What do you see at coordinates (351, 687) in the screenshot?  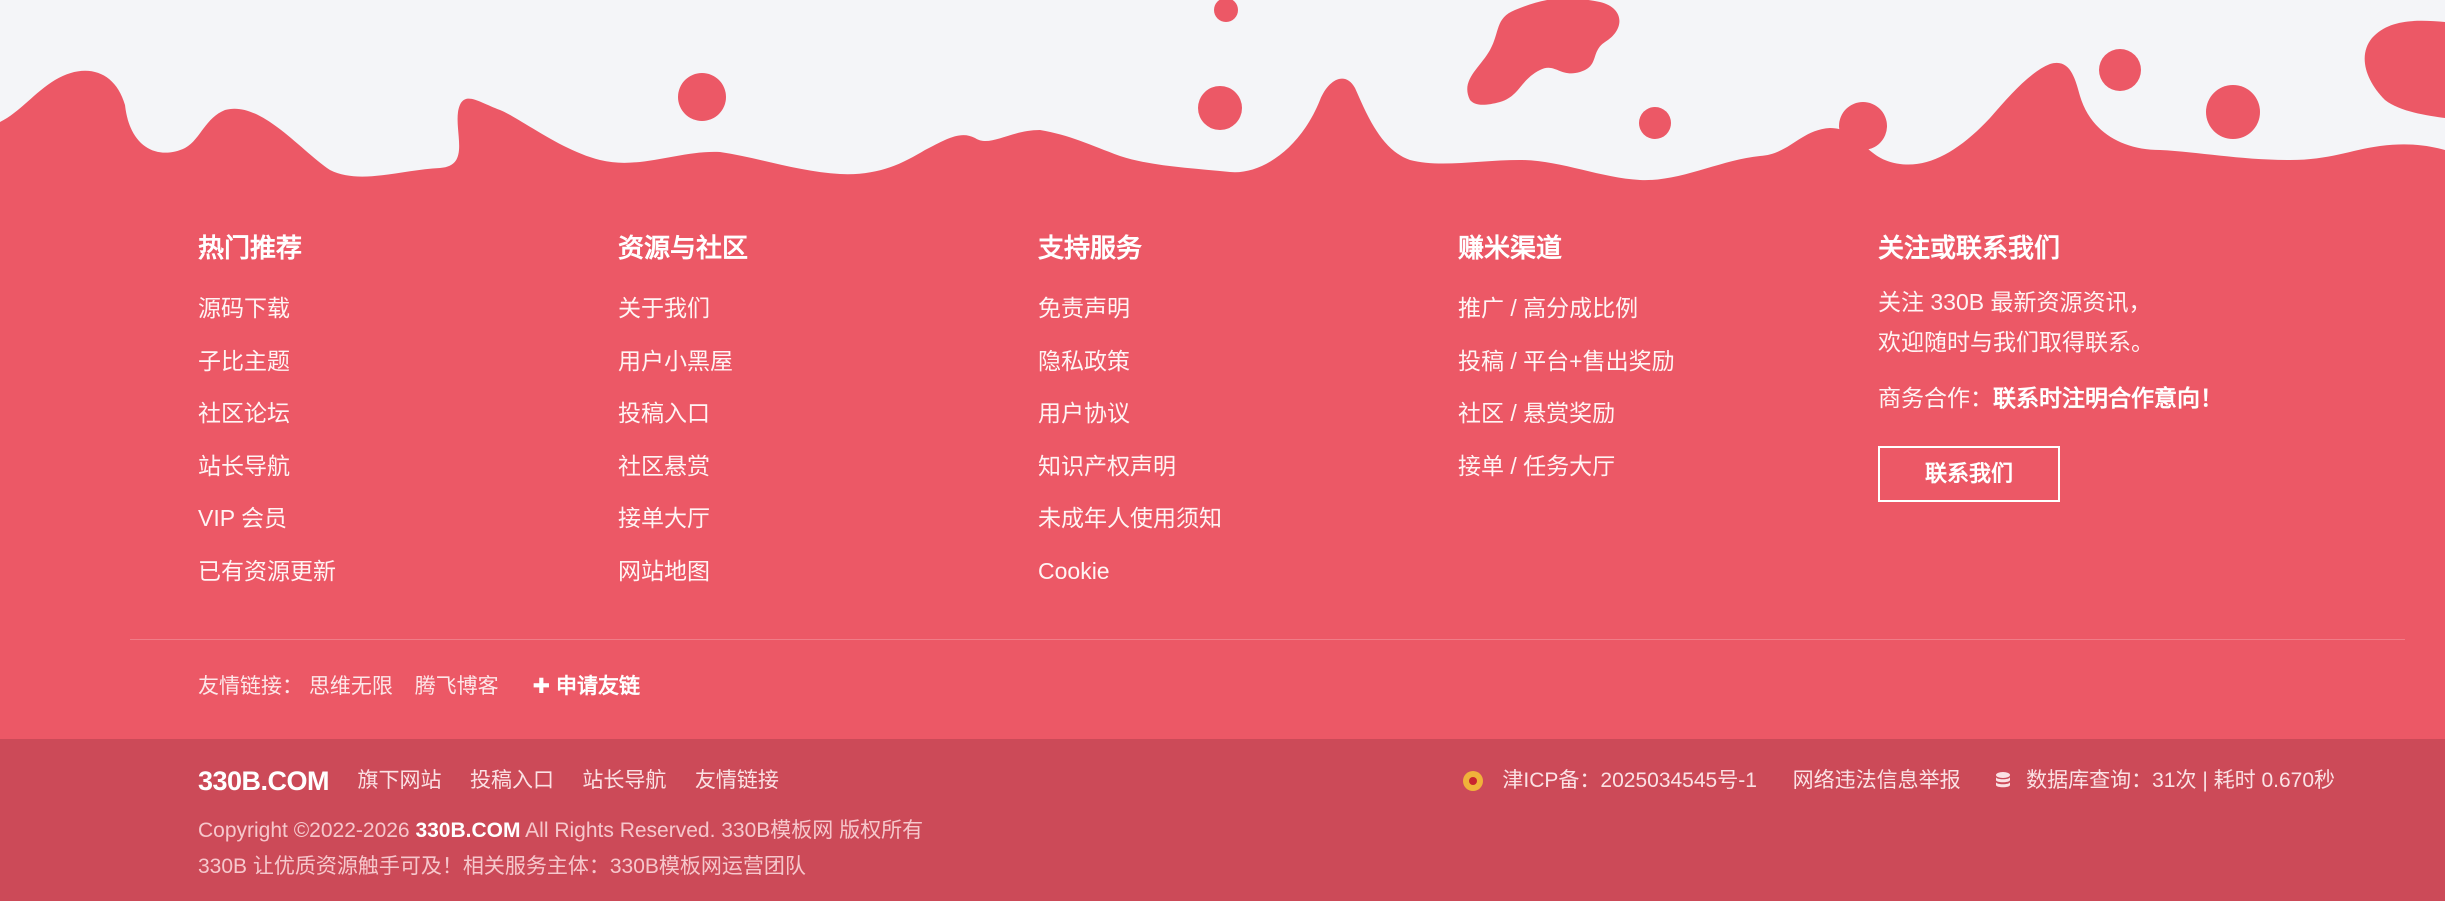 I see `friend-link: 思维无限` at bounding box center [351, 687].